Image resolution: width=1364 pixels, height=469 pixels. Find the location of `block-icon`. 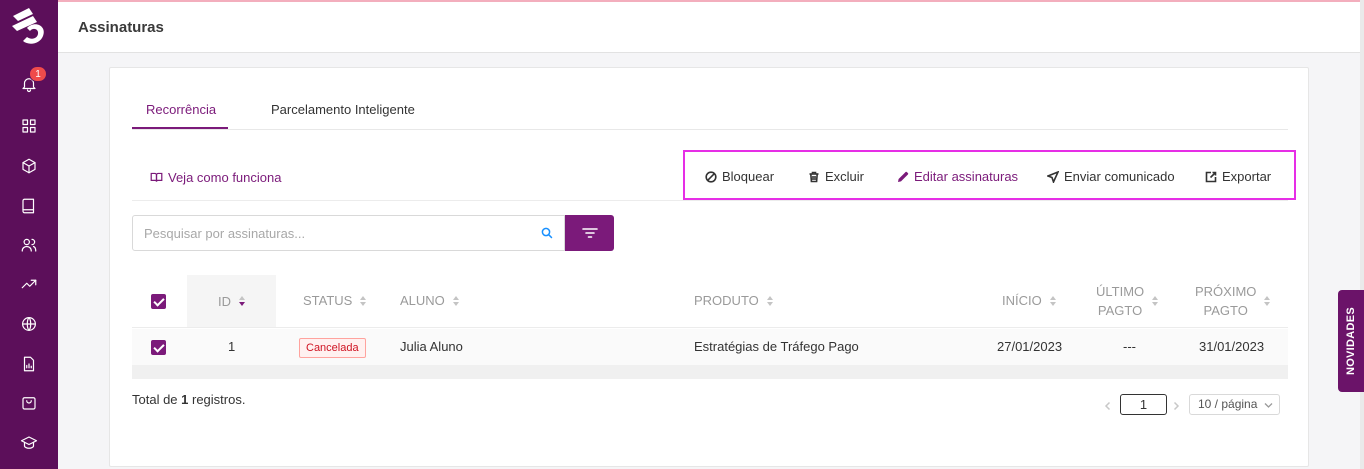

block-icon is located at coordinates (711, 176).